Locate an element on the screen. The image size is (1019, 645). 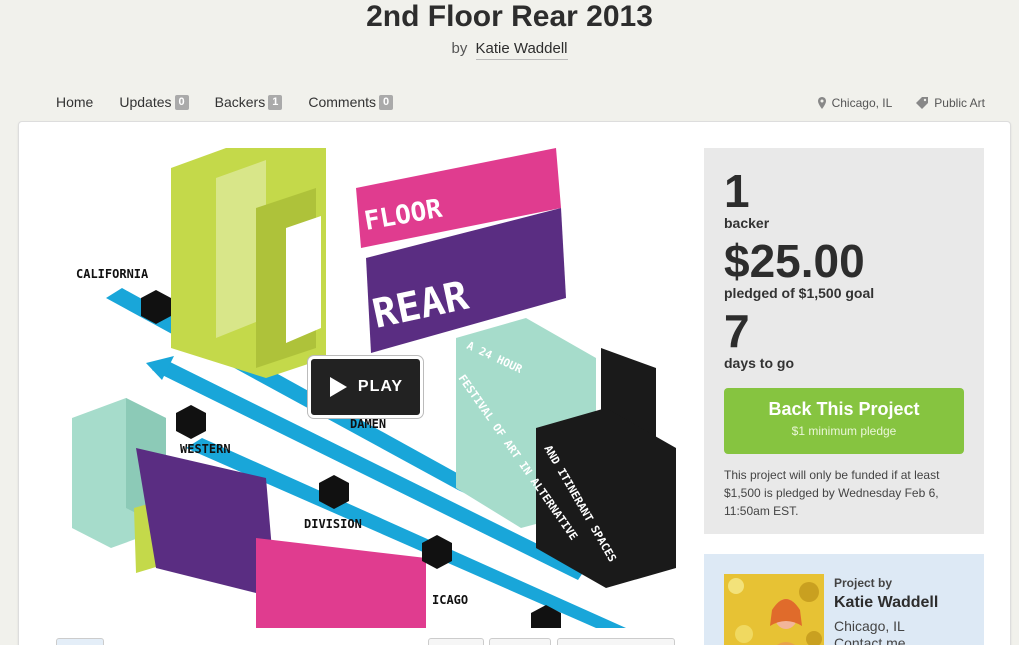
poster-label-damen: DAMEN is located at coordinates (368, 424).